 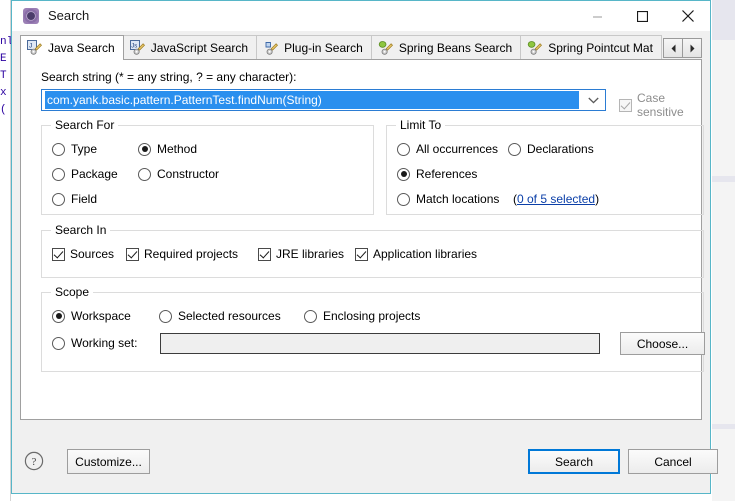 I want to click on option-label: Field, so click(x=84, y=199).